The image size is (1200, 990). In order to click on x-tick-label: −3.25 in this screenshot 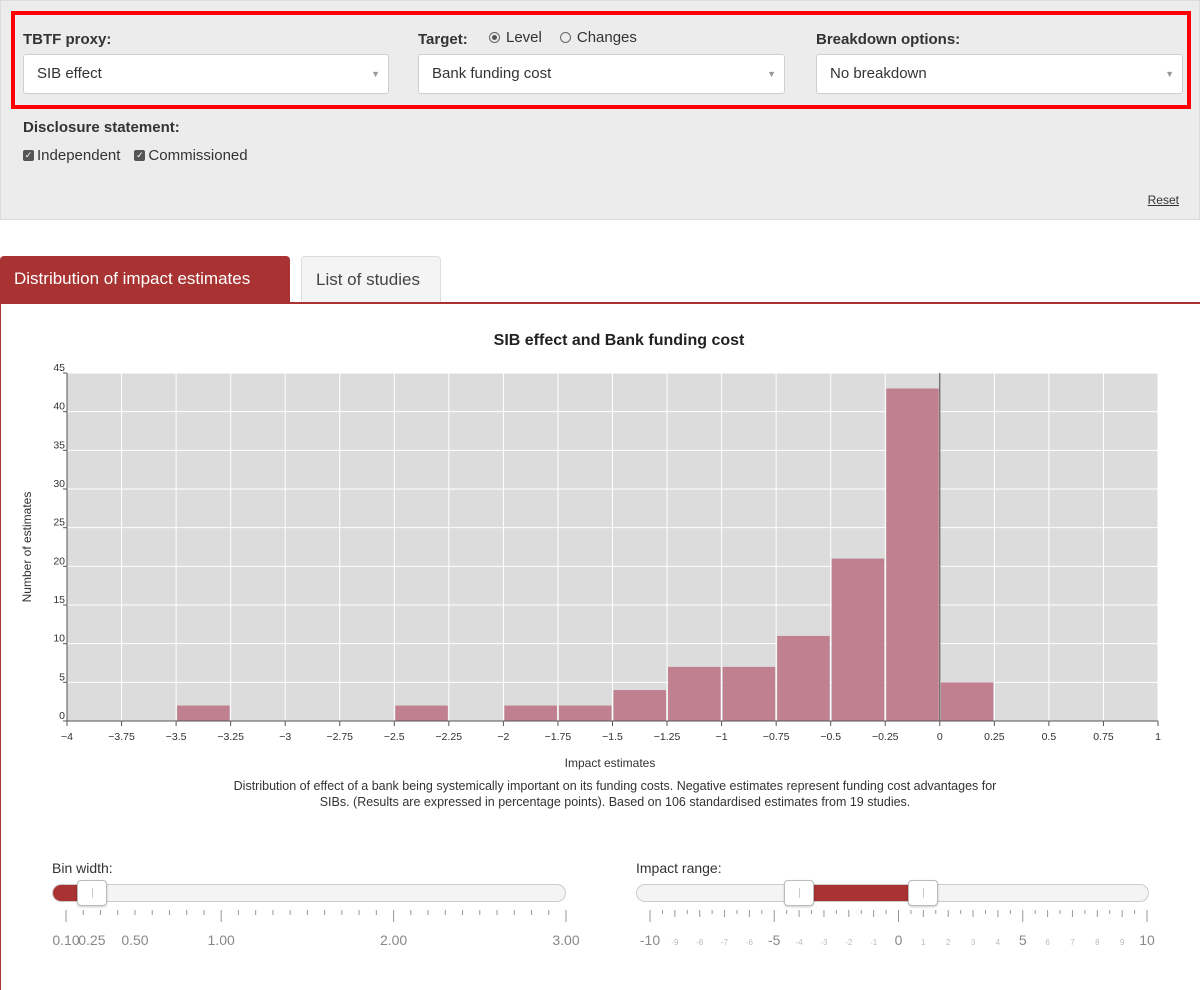, I will do `click(230, 737)`.